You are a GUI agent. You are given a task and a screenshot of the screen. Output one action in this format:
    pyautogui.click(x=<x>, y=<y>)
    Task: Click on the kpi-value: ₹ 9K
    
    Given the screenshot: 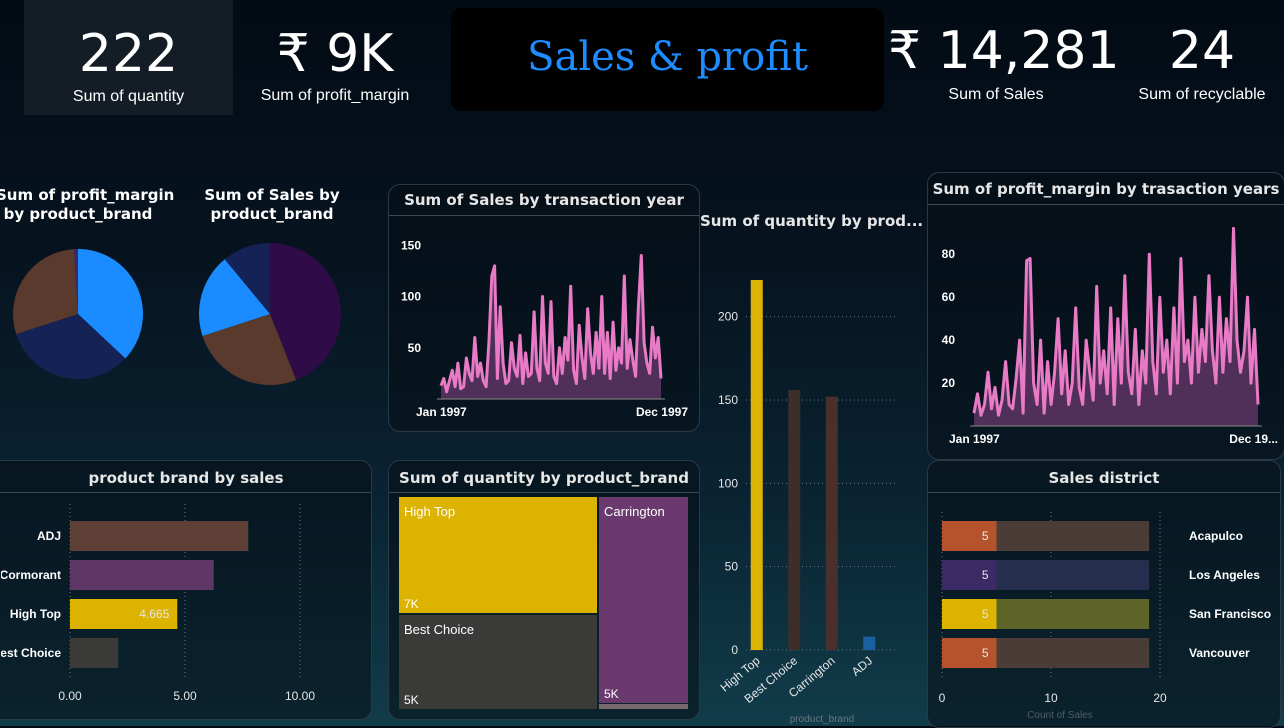 What is the action you would take?
    pyautogui.click(x=335, y=54)
    